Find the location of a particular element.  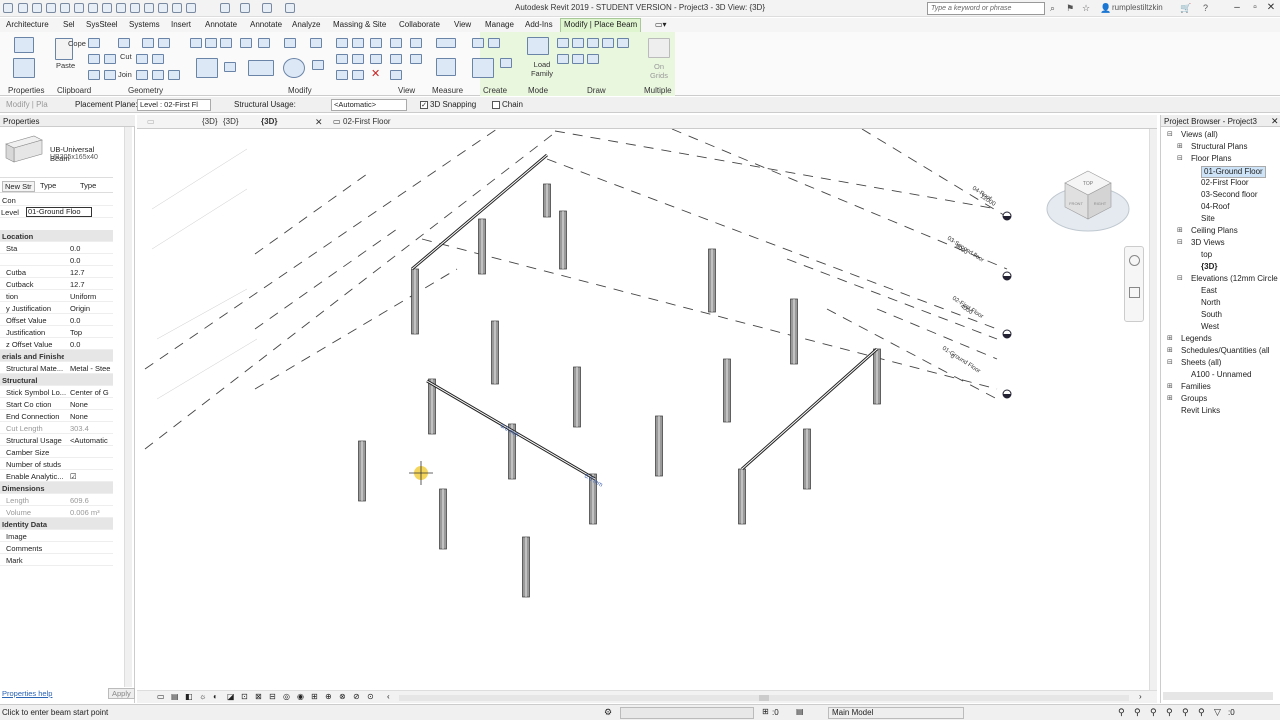

background-processes-icon: ⚲ is located at coordinates (1201, 712).